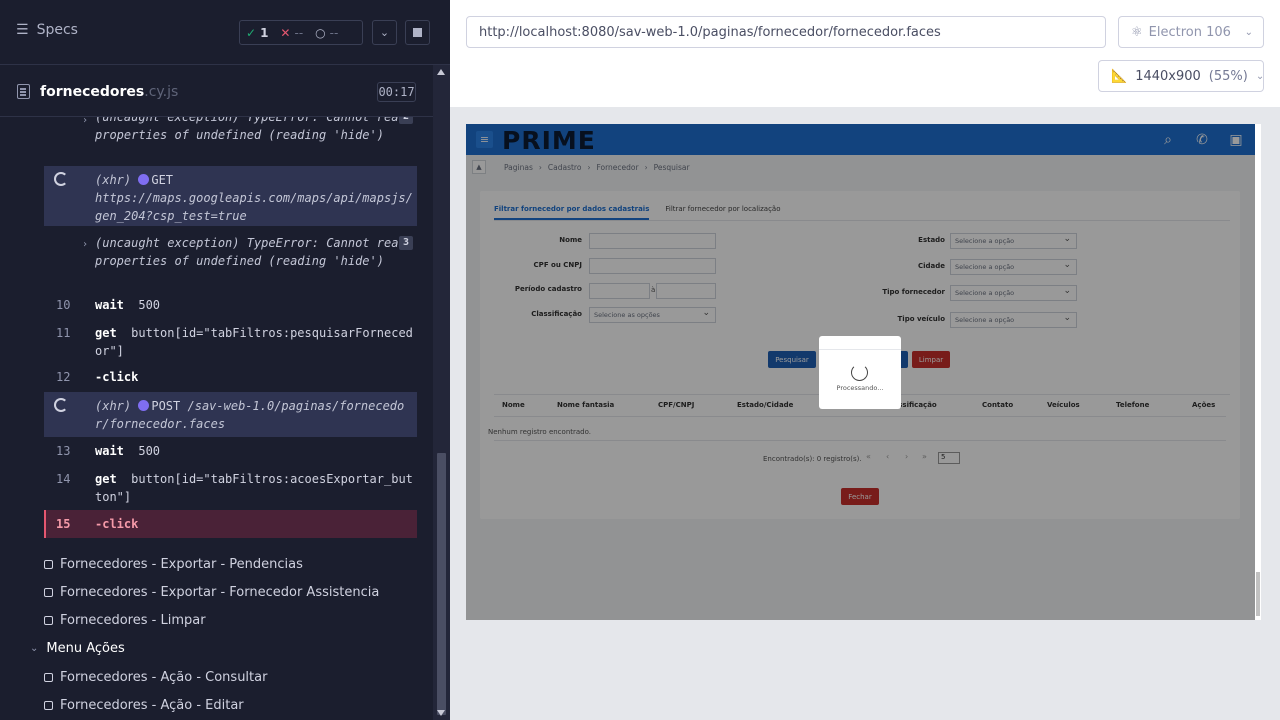  I want to click on document-icon, so click(23, 91).